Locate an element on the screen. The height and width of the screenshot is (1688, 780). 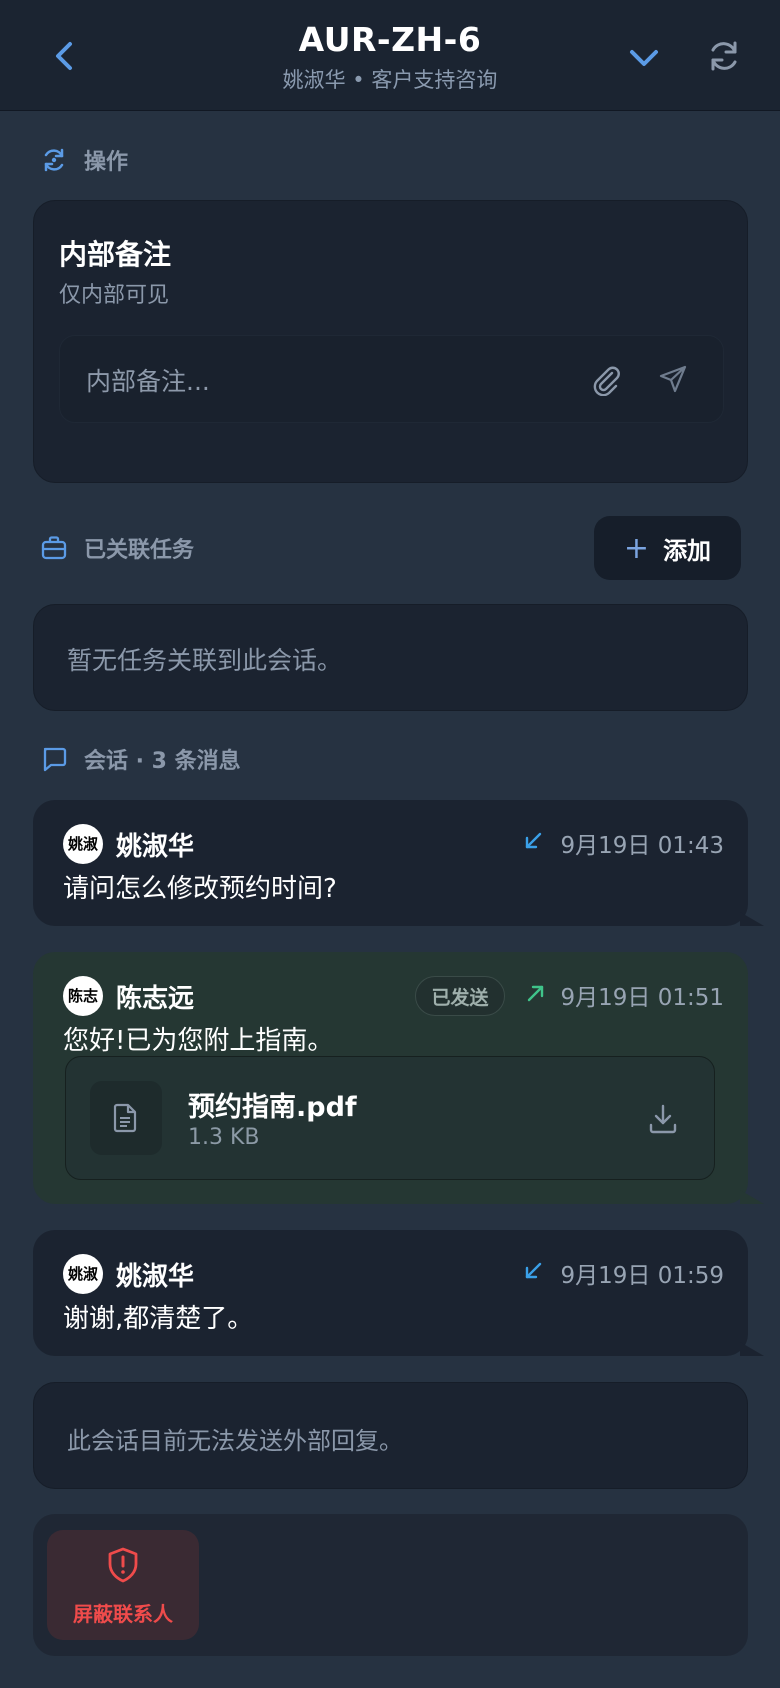
add-task-button: + 添加 is located at coordinates (667, 548).